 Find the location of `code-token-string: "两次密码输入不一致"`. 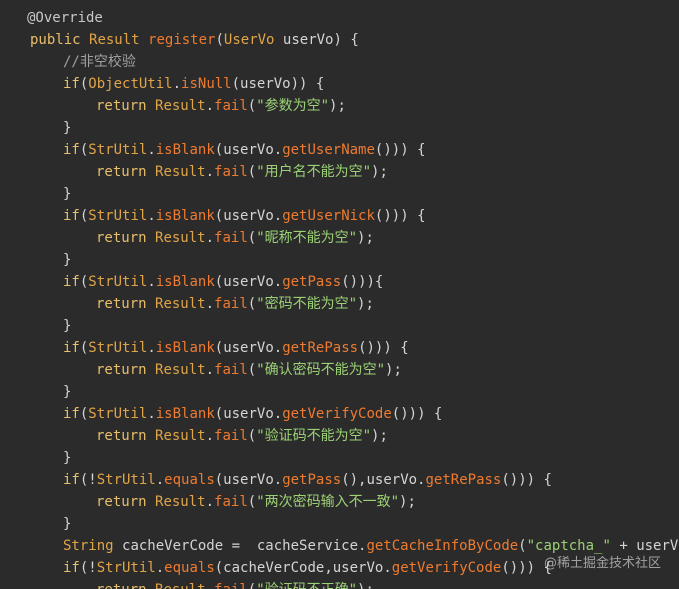

code-token-string: "两次密码输入不一致" is located at coordinates (328, 502).